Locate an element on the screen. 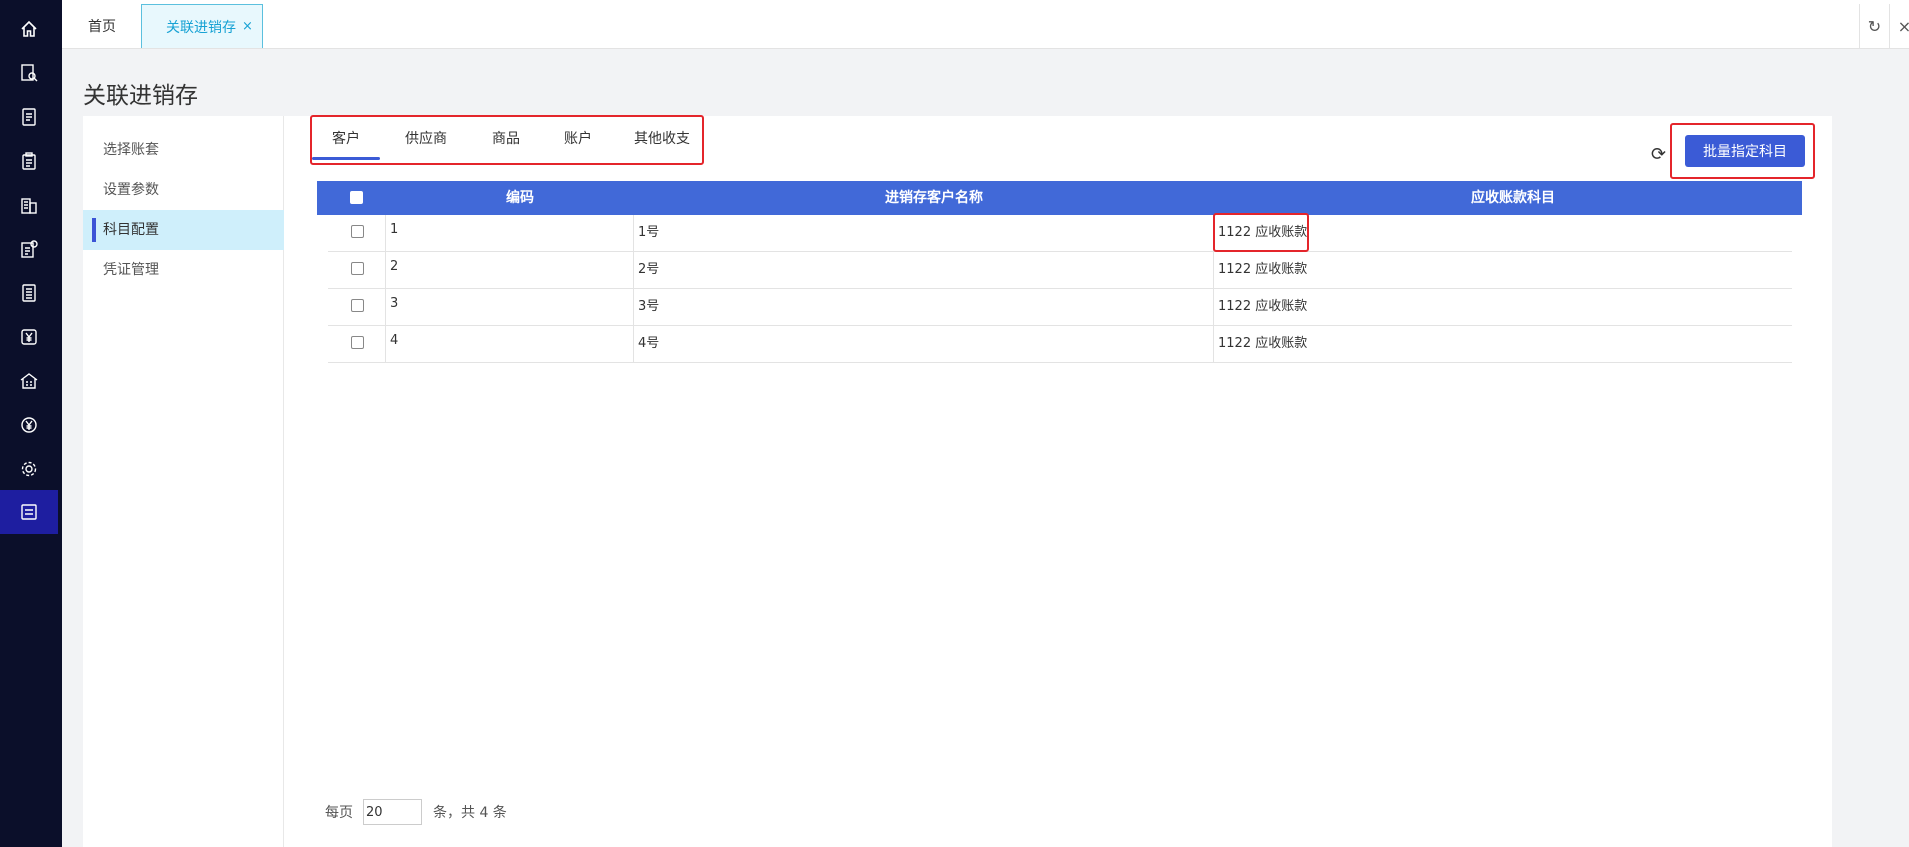 Image resolution: width=1909 pixels, height=847 pixels. table-row: 1 1号 1122 应收账款 is located at coordinates (1060, 233).